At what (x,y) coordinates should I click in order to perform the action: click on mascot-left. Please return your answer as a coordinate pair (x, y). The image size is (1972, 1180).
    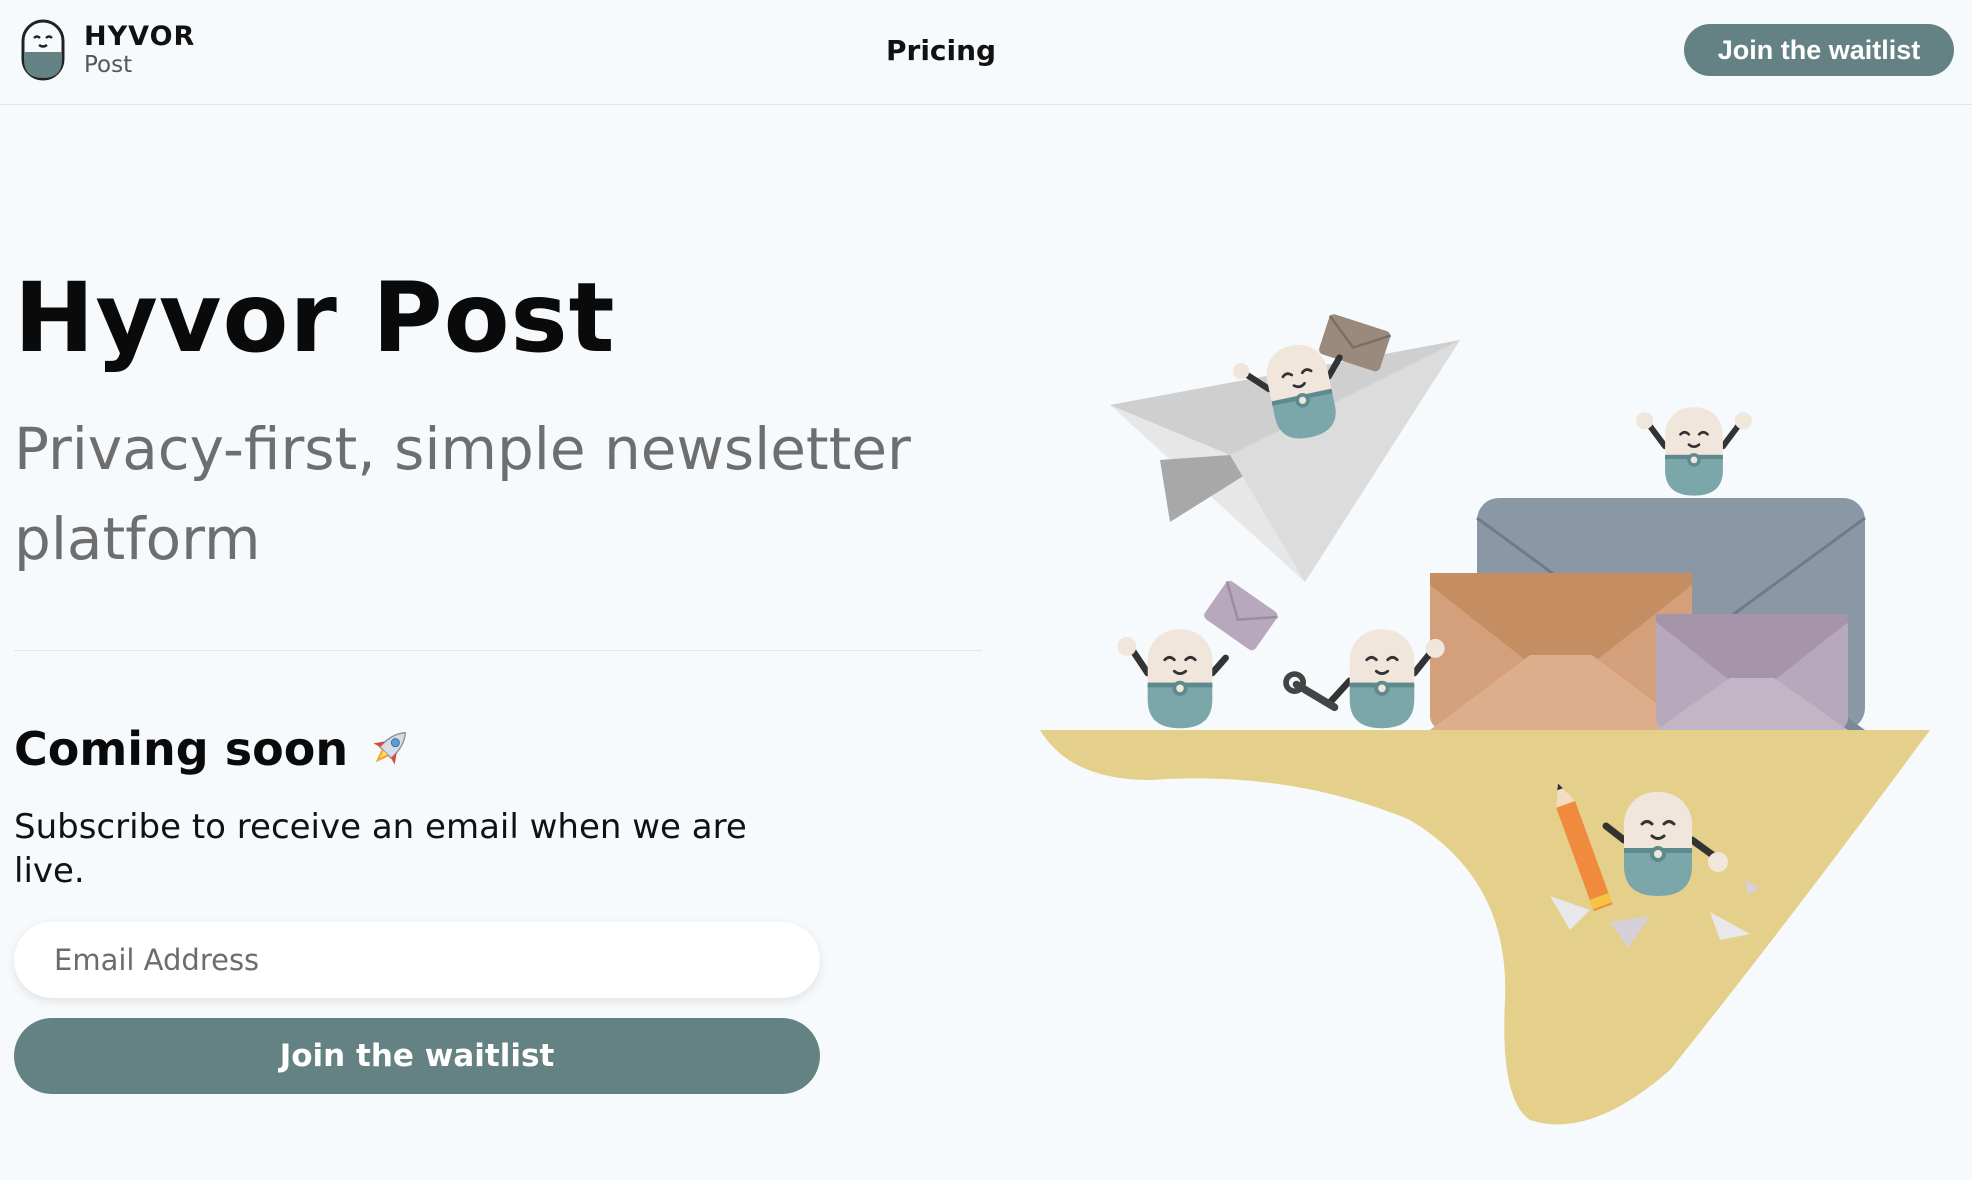
    Looking at the image, I should click on (1173, 678).